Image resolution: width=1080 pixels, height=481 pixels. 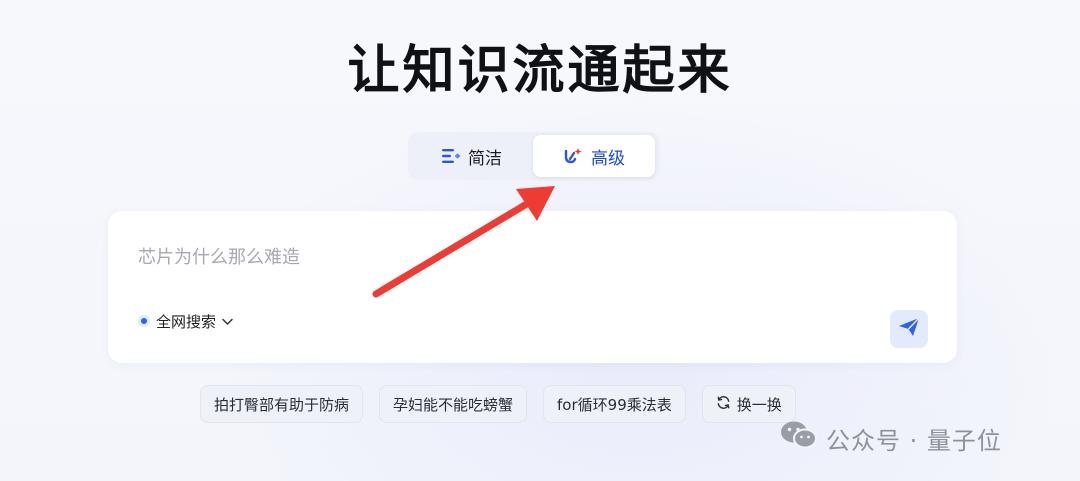 I want to click on tab-advanced-label: 高级, so click(x=608, y=158).